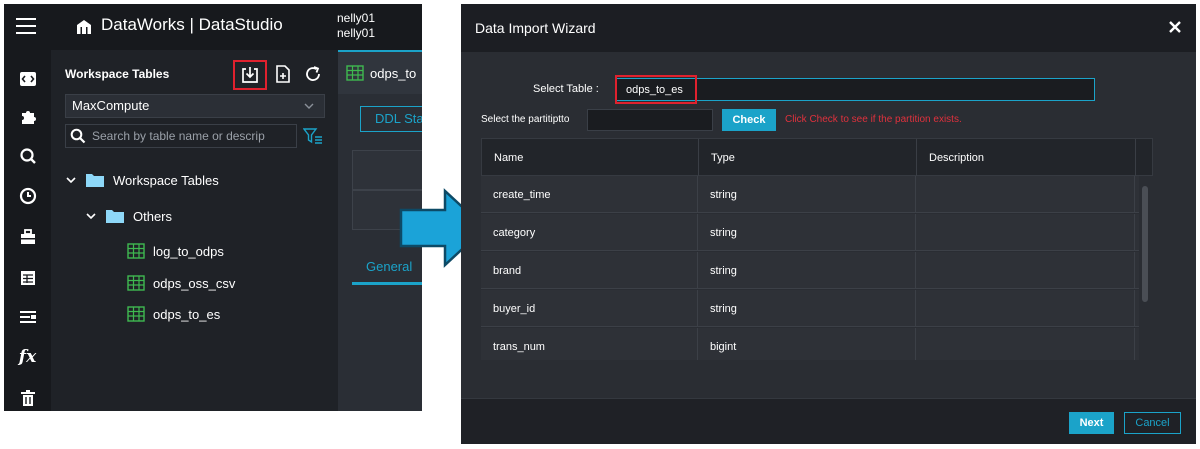 The width and height of the screenshot is (1200, 449). What do you see at coordinates (313, 74) in the screenshot?
I see `refresh-icon` at bounding box center [313, 74].